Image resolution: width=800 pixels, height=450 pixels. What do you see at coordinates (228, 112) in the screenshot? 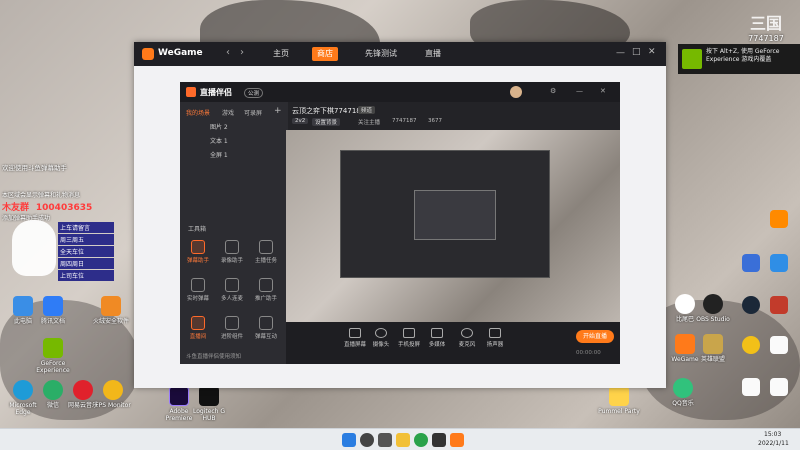
I see `tab-game: 游戏` at bounding box center [228, 112].